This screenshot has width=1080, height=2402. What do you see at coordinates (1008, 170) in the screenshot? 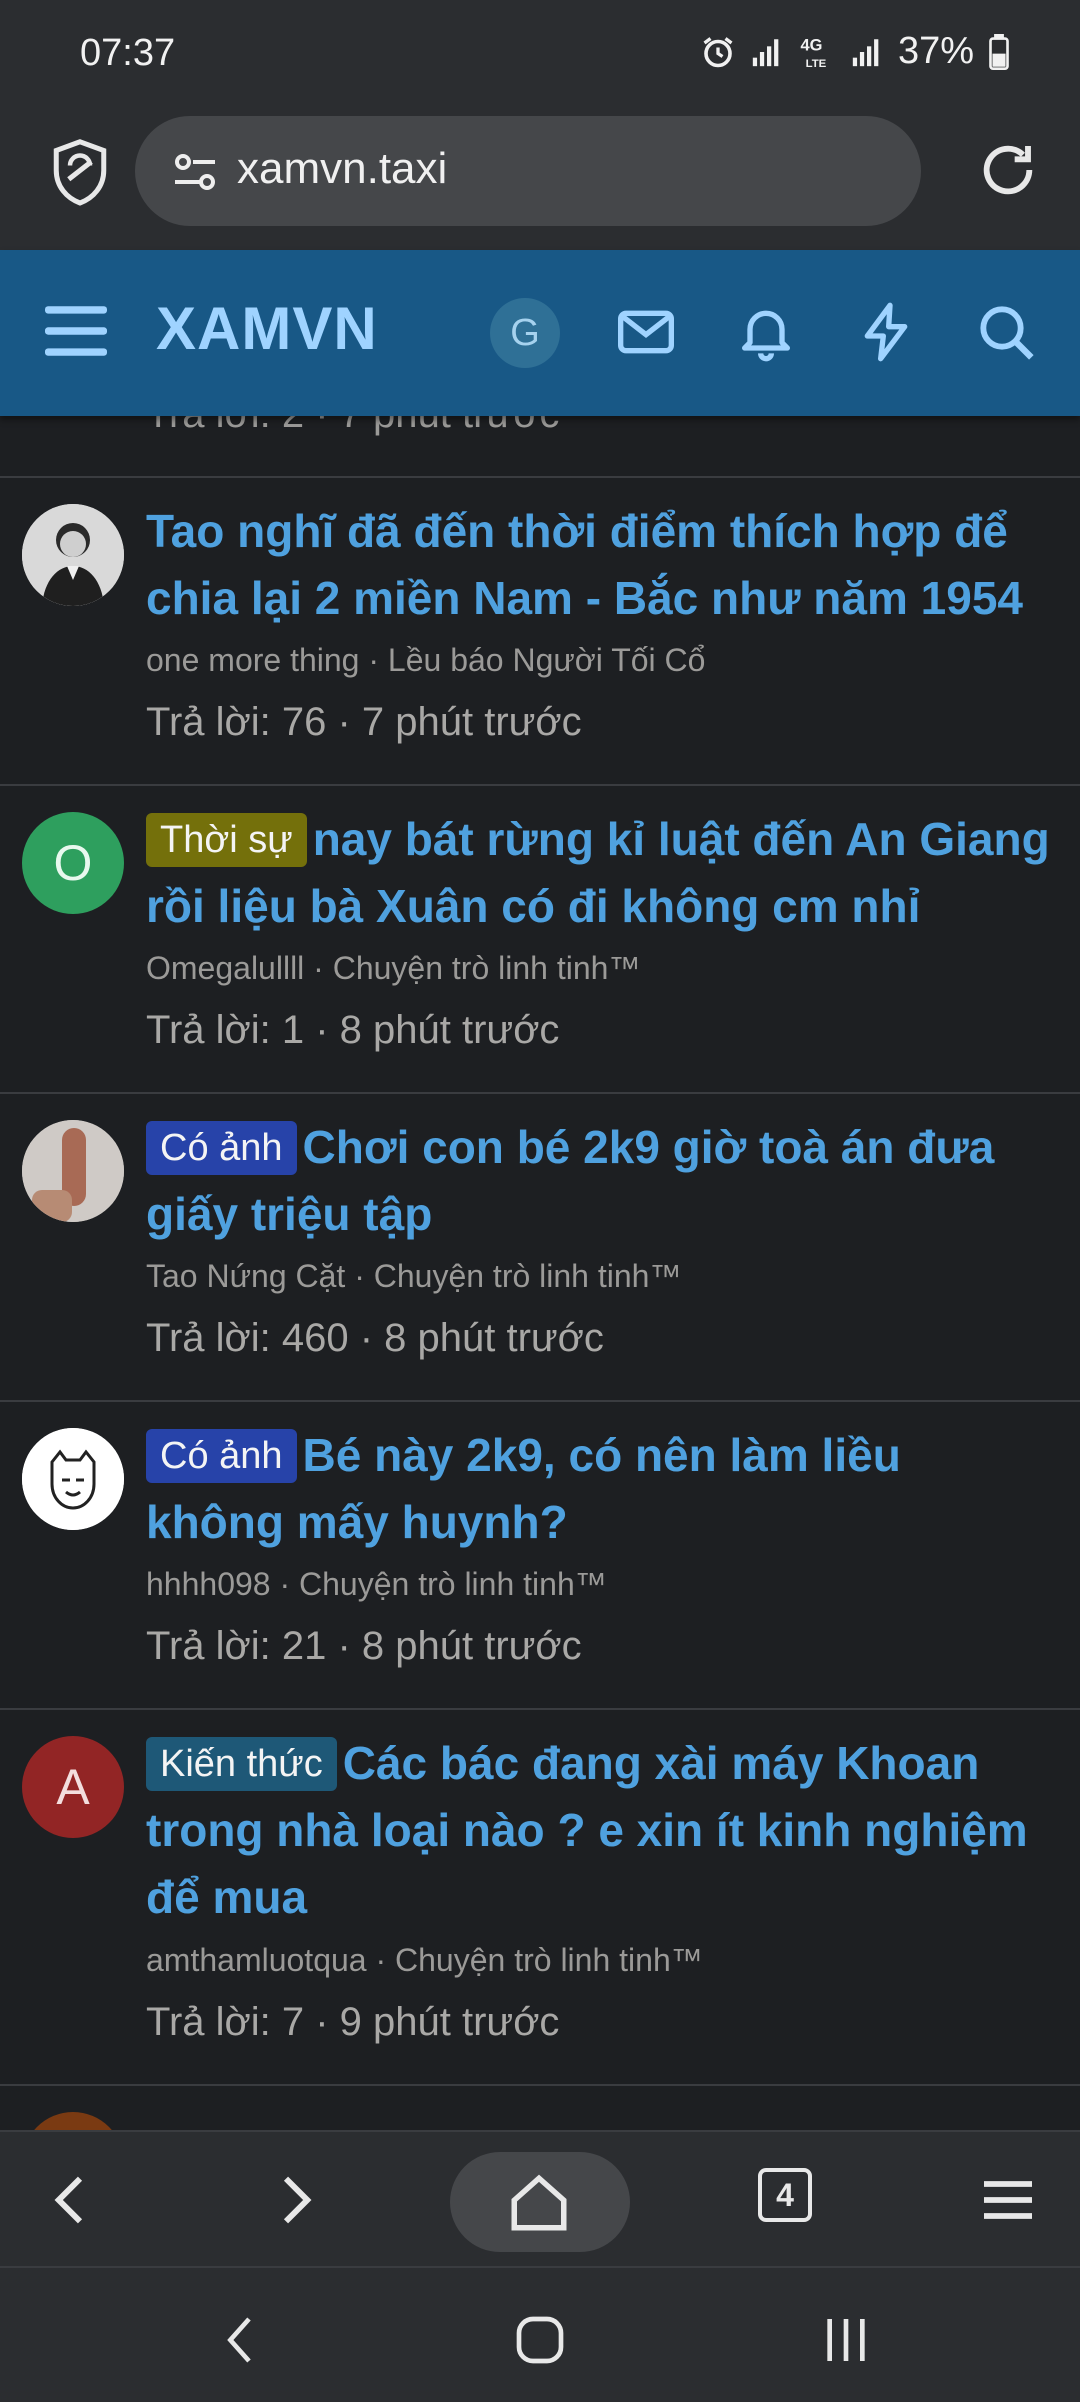
I see `reload-icon` at bounding box center [1008, 170].